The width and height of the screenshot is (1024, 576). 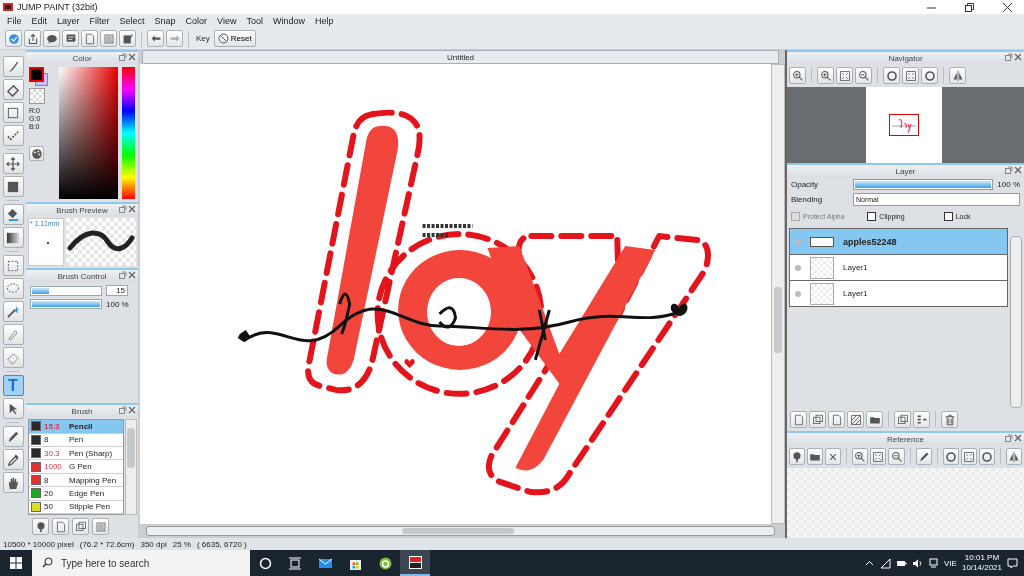 I want to click on brush-item: 30.3 Pen (Sharp), so click(x=76, y=454).